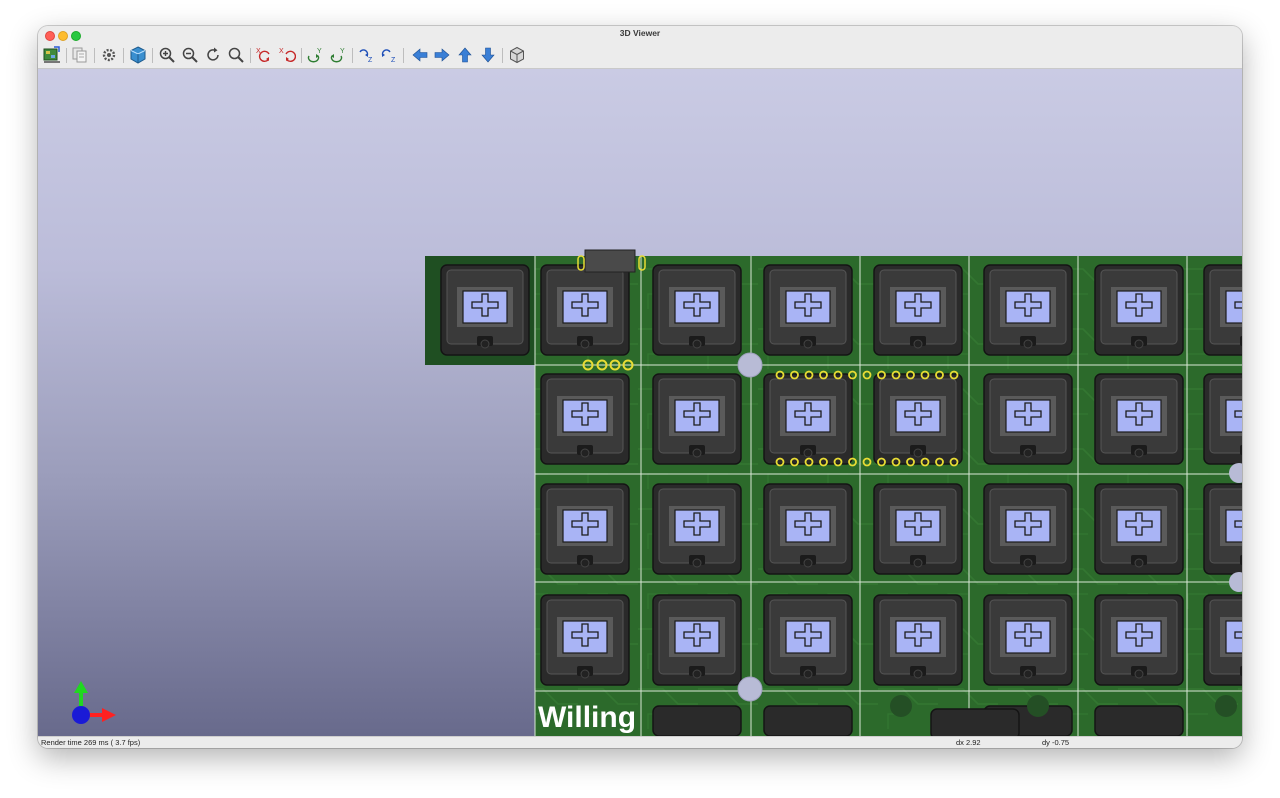 This screenshot has width=1280, height=798. What do you see at coordinates (190, 55) in the screenshot?
I see `zoom-out-icon` at bounding box center [190, 55].